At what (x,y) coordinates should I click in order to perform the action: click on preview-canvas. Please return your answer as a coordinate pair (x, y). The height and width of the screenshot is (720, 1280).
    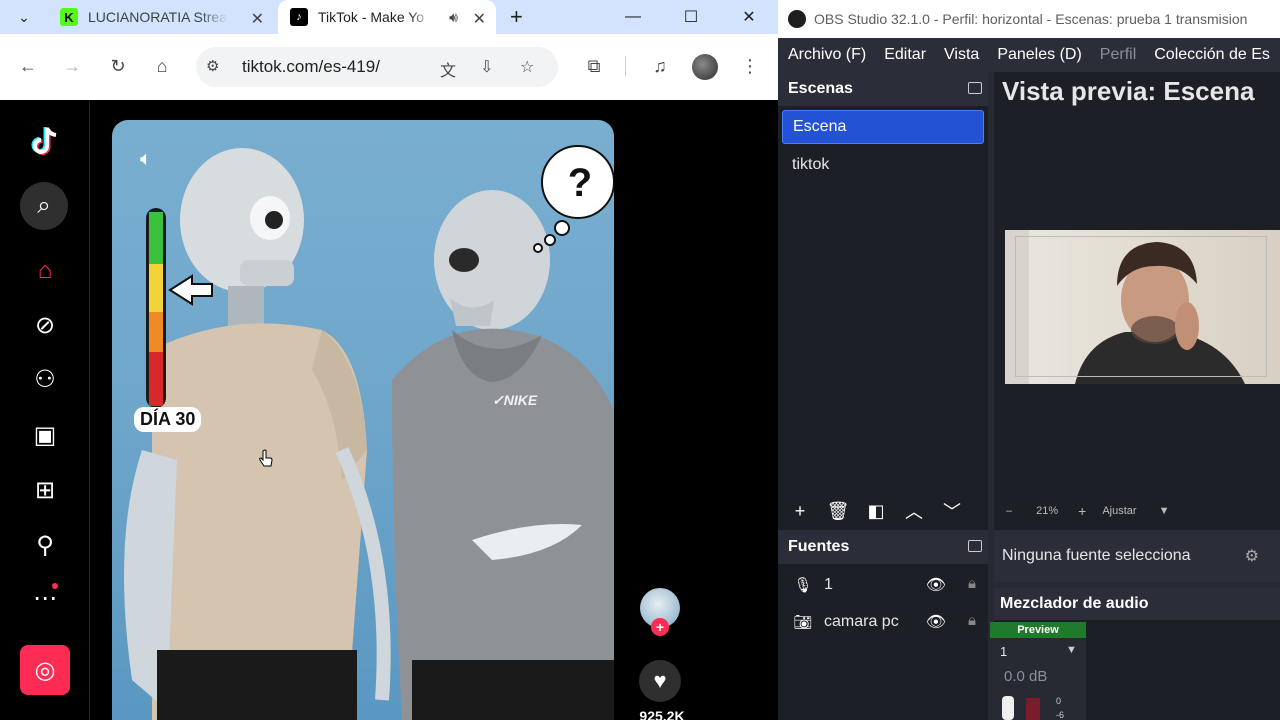
    Looking at the image, I should click on (1142, 307).